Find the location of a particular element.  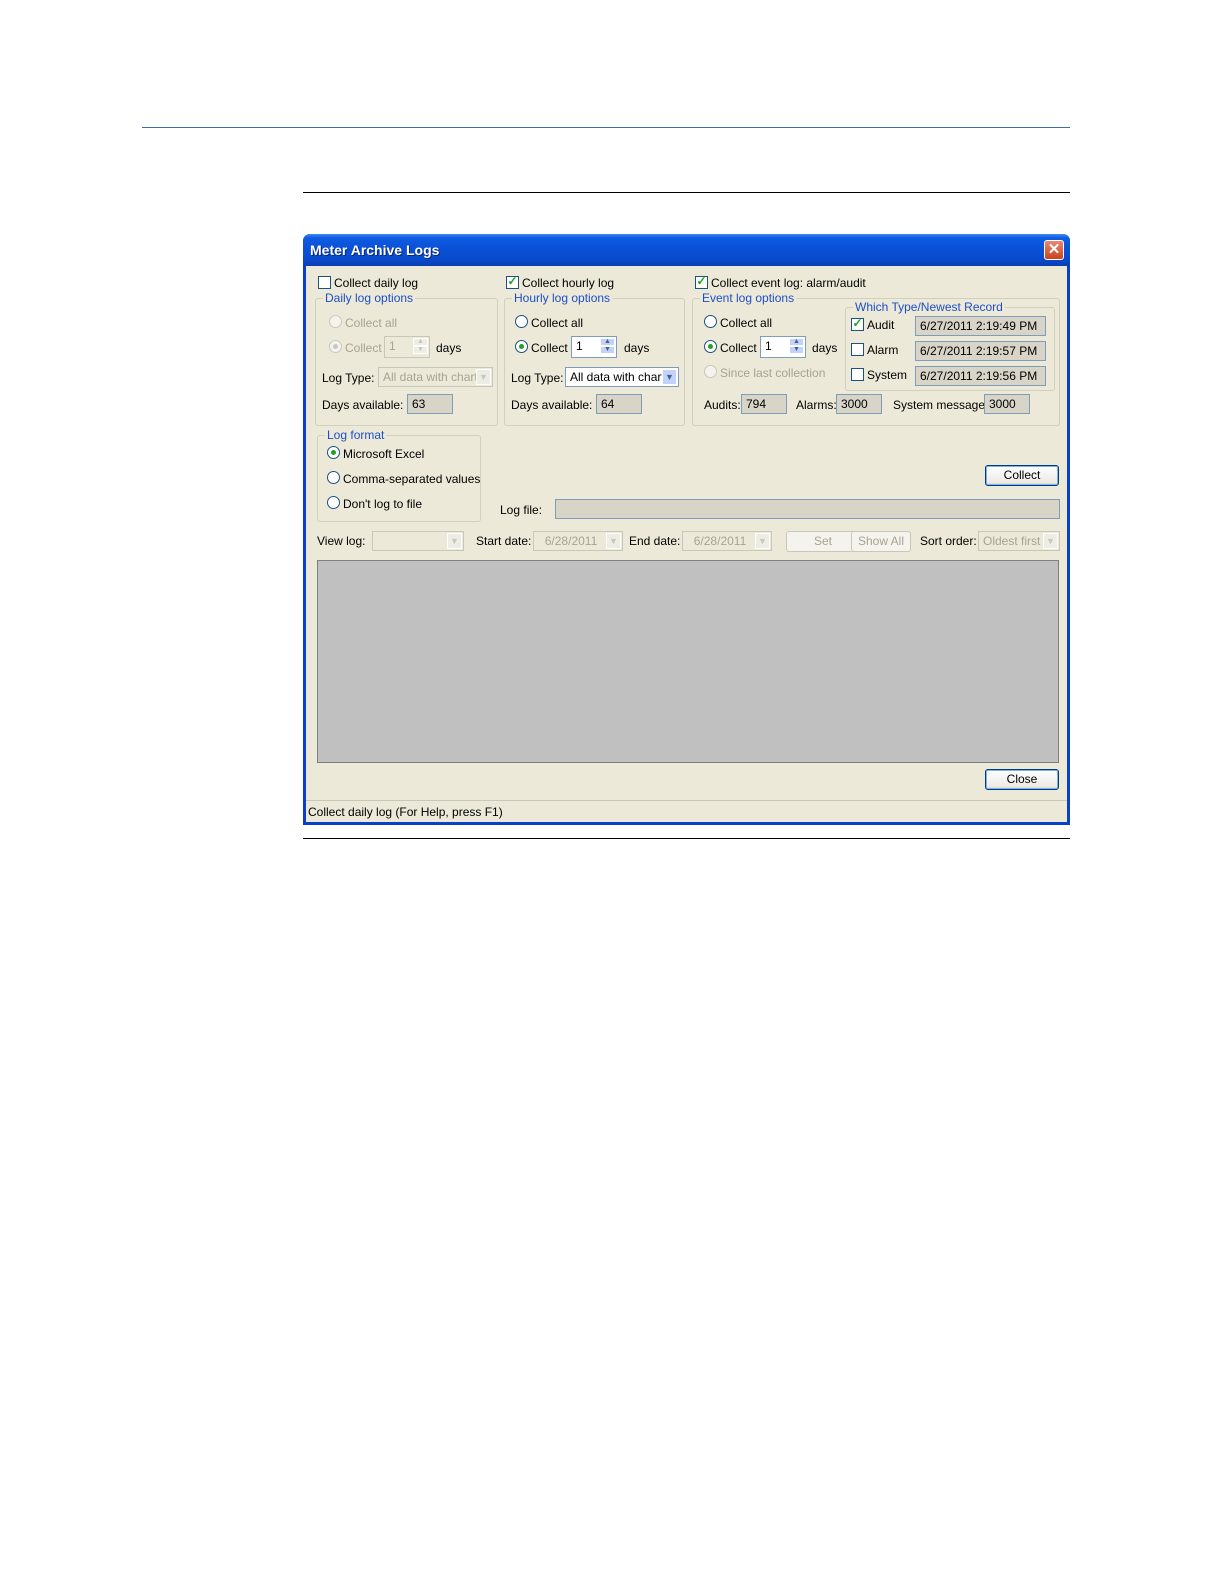

sort-order-value: Oldest first is located at coordinates (1012, 541).